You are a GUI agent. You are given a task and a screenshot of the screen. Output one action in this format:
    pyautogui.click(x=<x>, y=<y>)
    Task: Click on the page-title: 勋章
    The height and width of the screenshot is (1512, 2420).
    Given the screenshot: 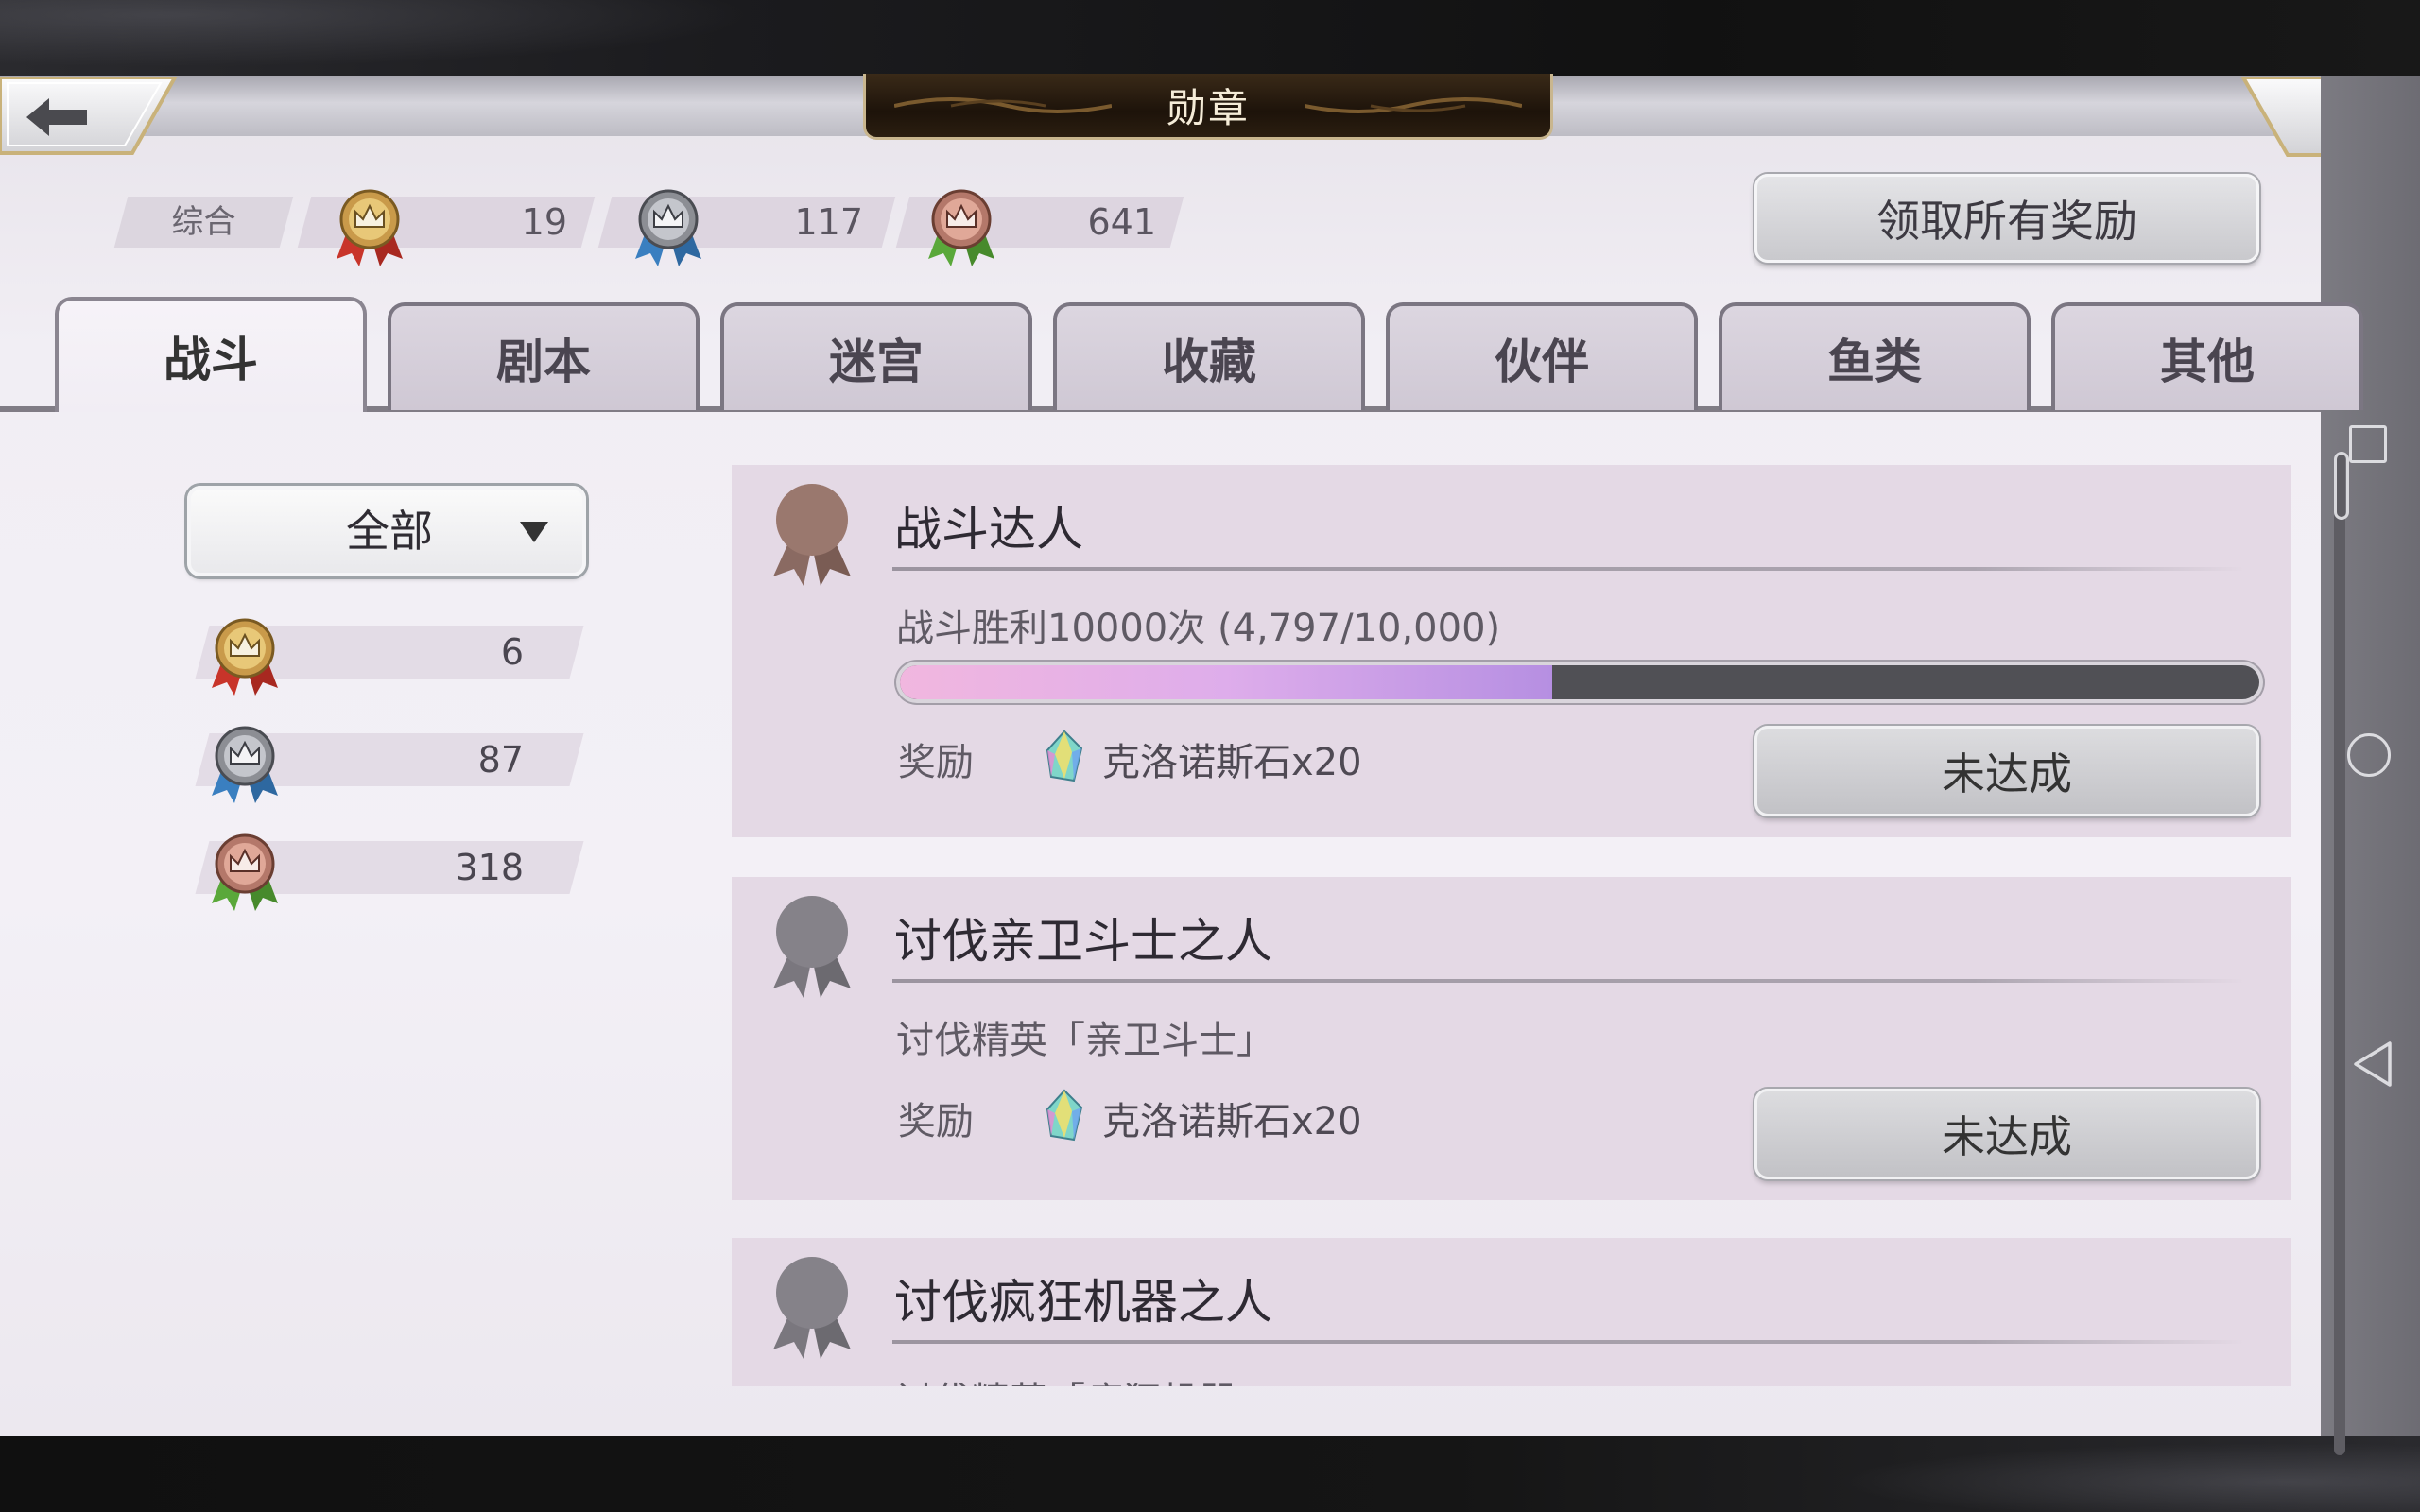 What is the action you would take?
    pyautogui.click(x=1208, y=108)
    